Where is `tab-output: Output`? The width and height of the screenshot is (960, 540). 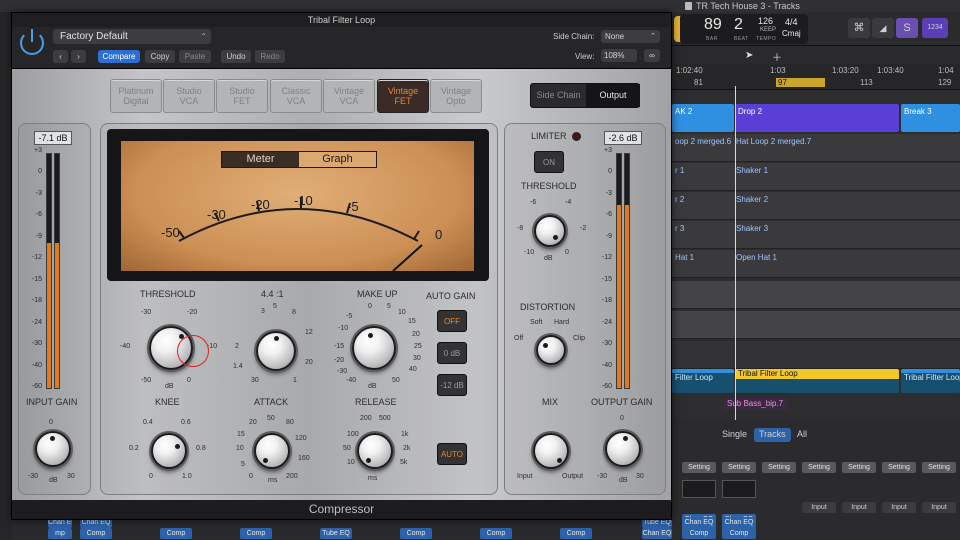 tab-output: Output is located at coordinates (613, 95).